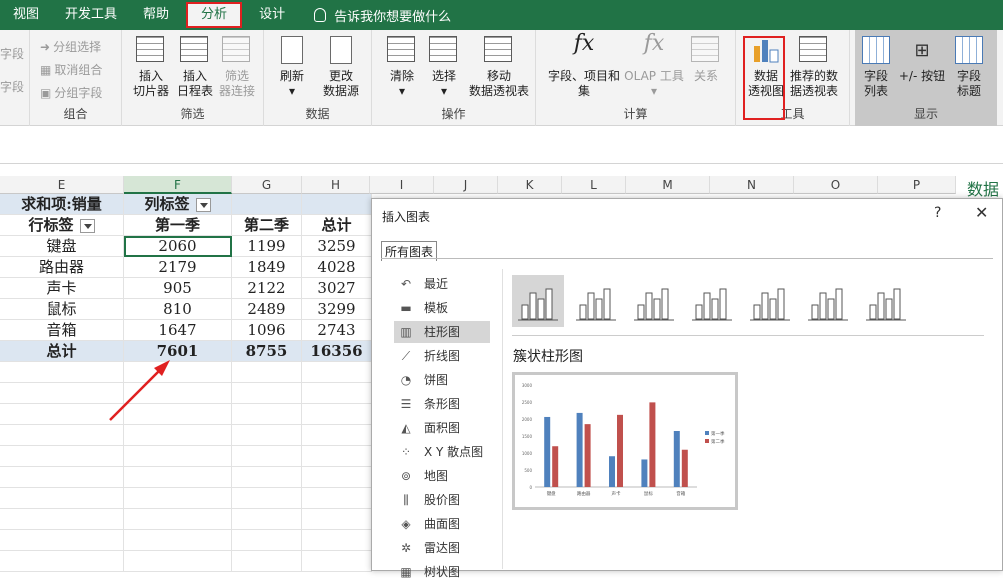  Describe the element at coordinates (237, 67) in the screenshot. I see `filter-connections-button: 筛选 器连接` at that location.